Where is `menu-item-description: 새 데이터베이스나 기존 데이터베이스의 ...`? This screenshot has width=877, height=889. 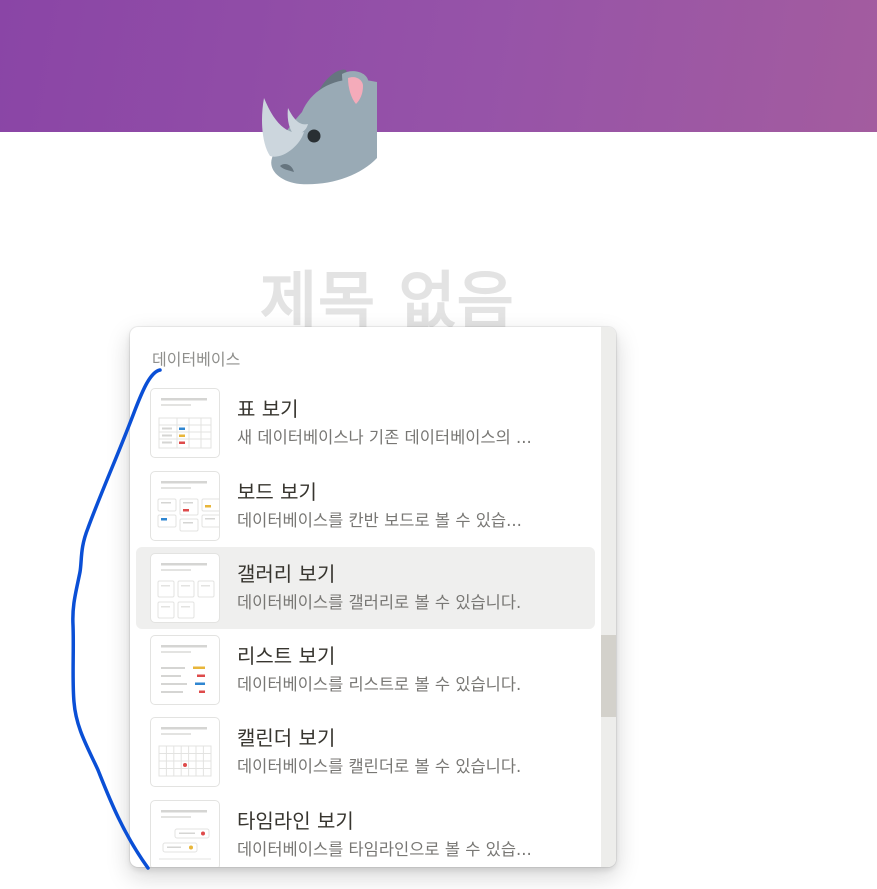
menu-item-description: 새 데이터베이스나 기존 데이터베이스의 ... is located at coordinates (384, 437).